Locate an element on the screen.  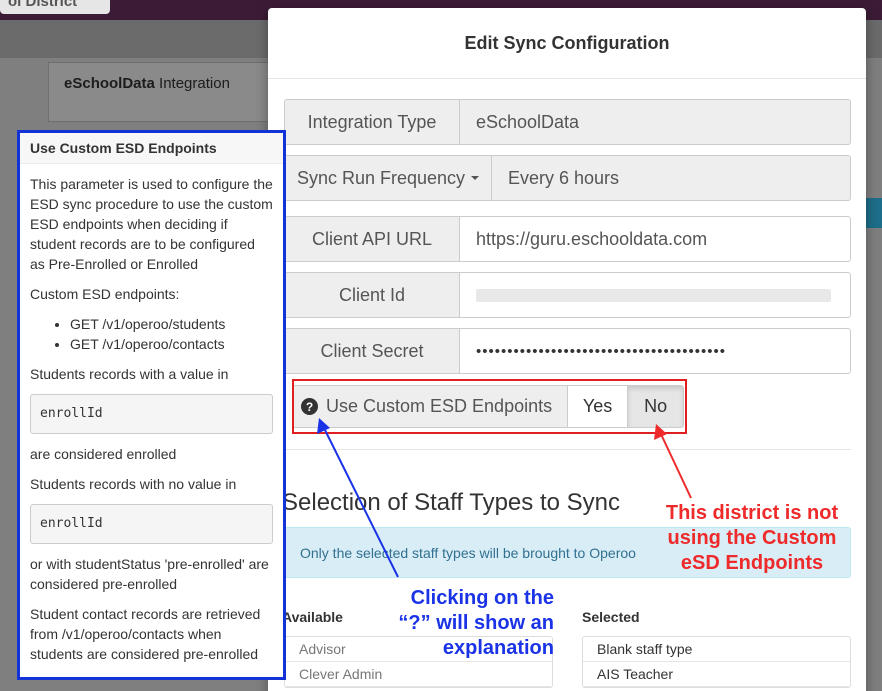
integration-type-row: Integration Type eSchoolData is located at coordinates (567, 122).